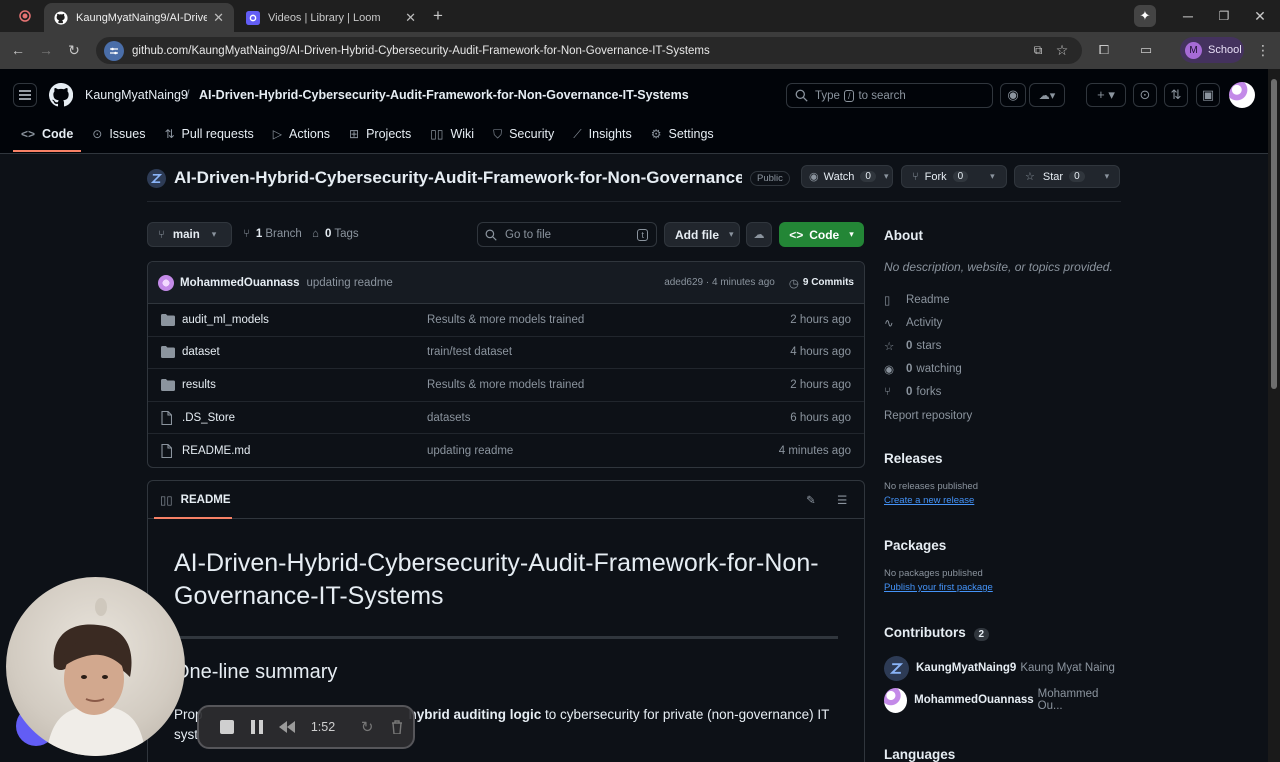 This screenshot has height=762, width=1280. Describe the element at coordinates (397, 727) in the screenshot. I see `trash-icon` at that location.